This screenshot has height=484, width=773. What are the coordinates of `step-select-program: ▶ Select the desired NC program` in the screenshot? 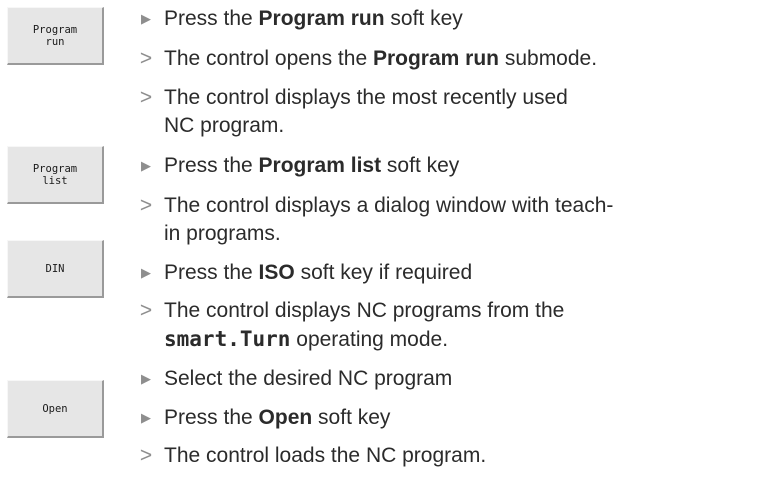 It's located at (296, 379).